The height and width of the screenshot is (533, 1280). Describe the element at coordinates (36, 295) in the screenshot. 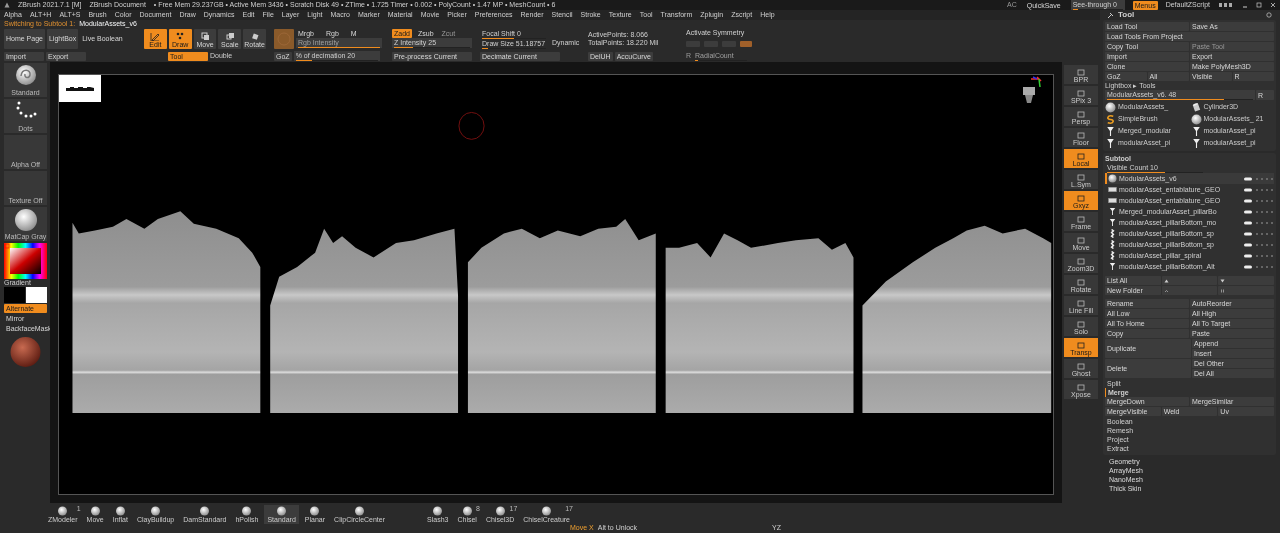

I see `secondary-color-swatch` at that location.